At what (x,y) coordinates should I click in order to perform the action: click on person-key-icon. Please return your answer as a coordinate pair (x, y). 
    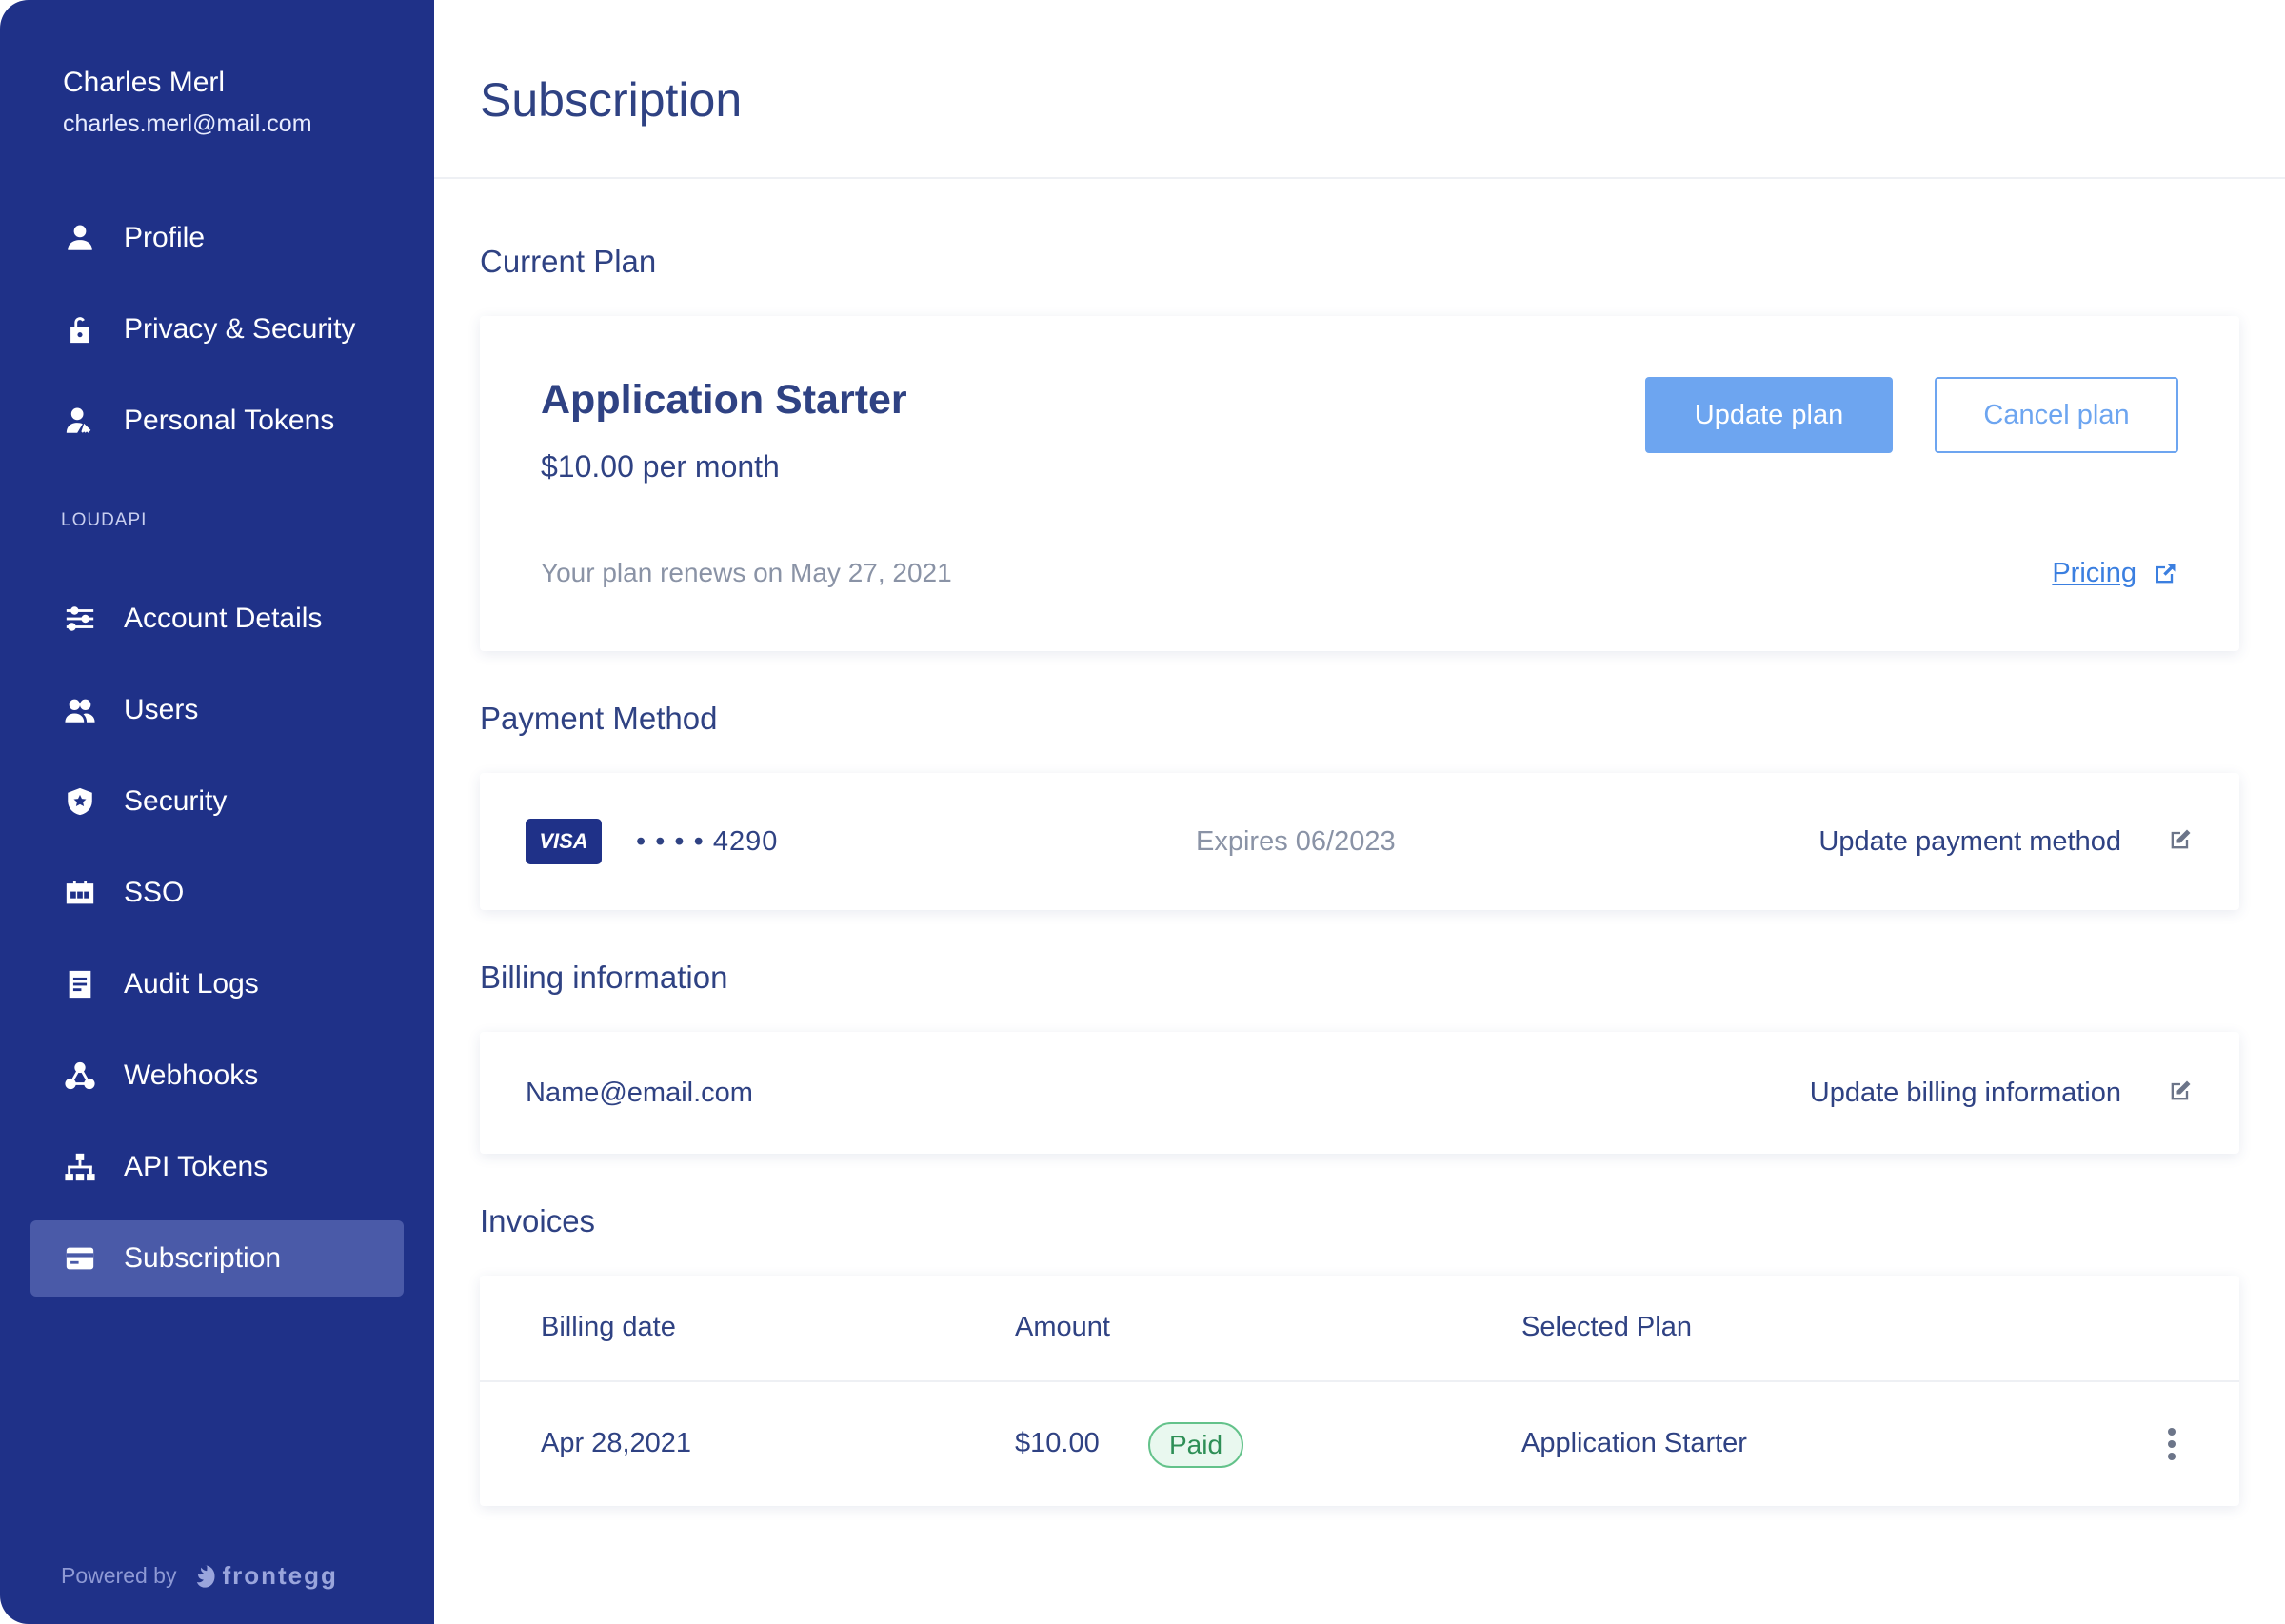
    Looking at the image, I should click on (80, 421).